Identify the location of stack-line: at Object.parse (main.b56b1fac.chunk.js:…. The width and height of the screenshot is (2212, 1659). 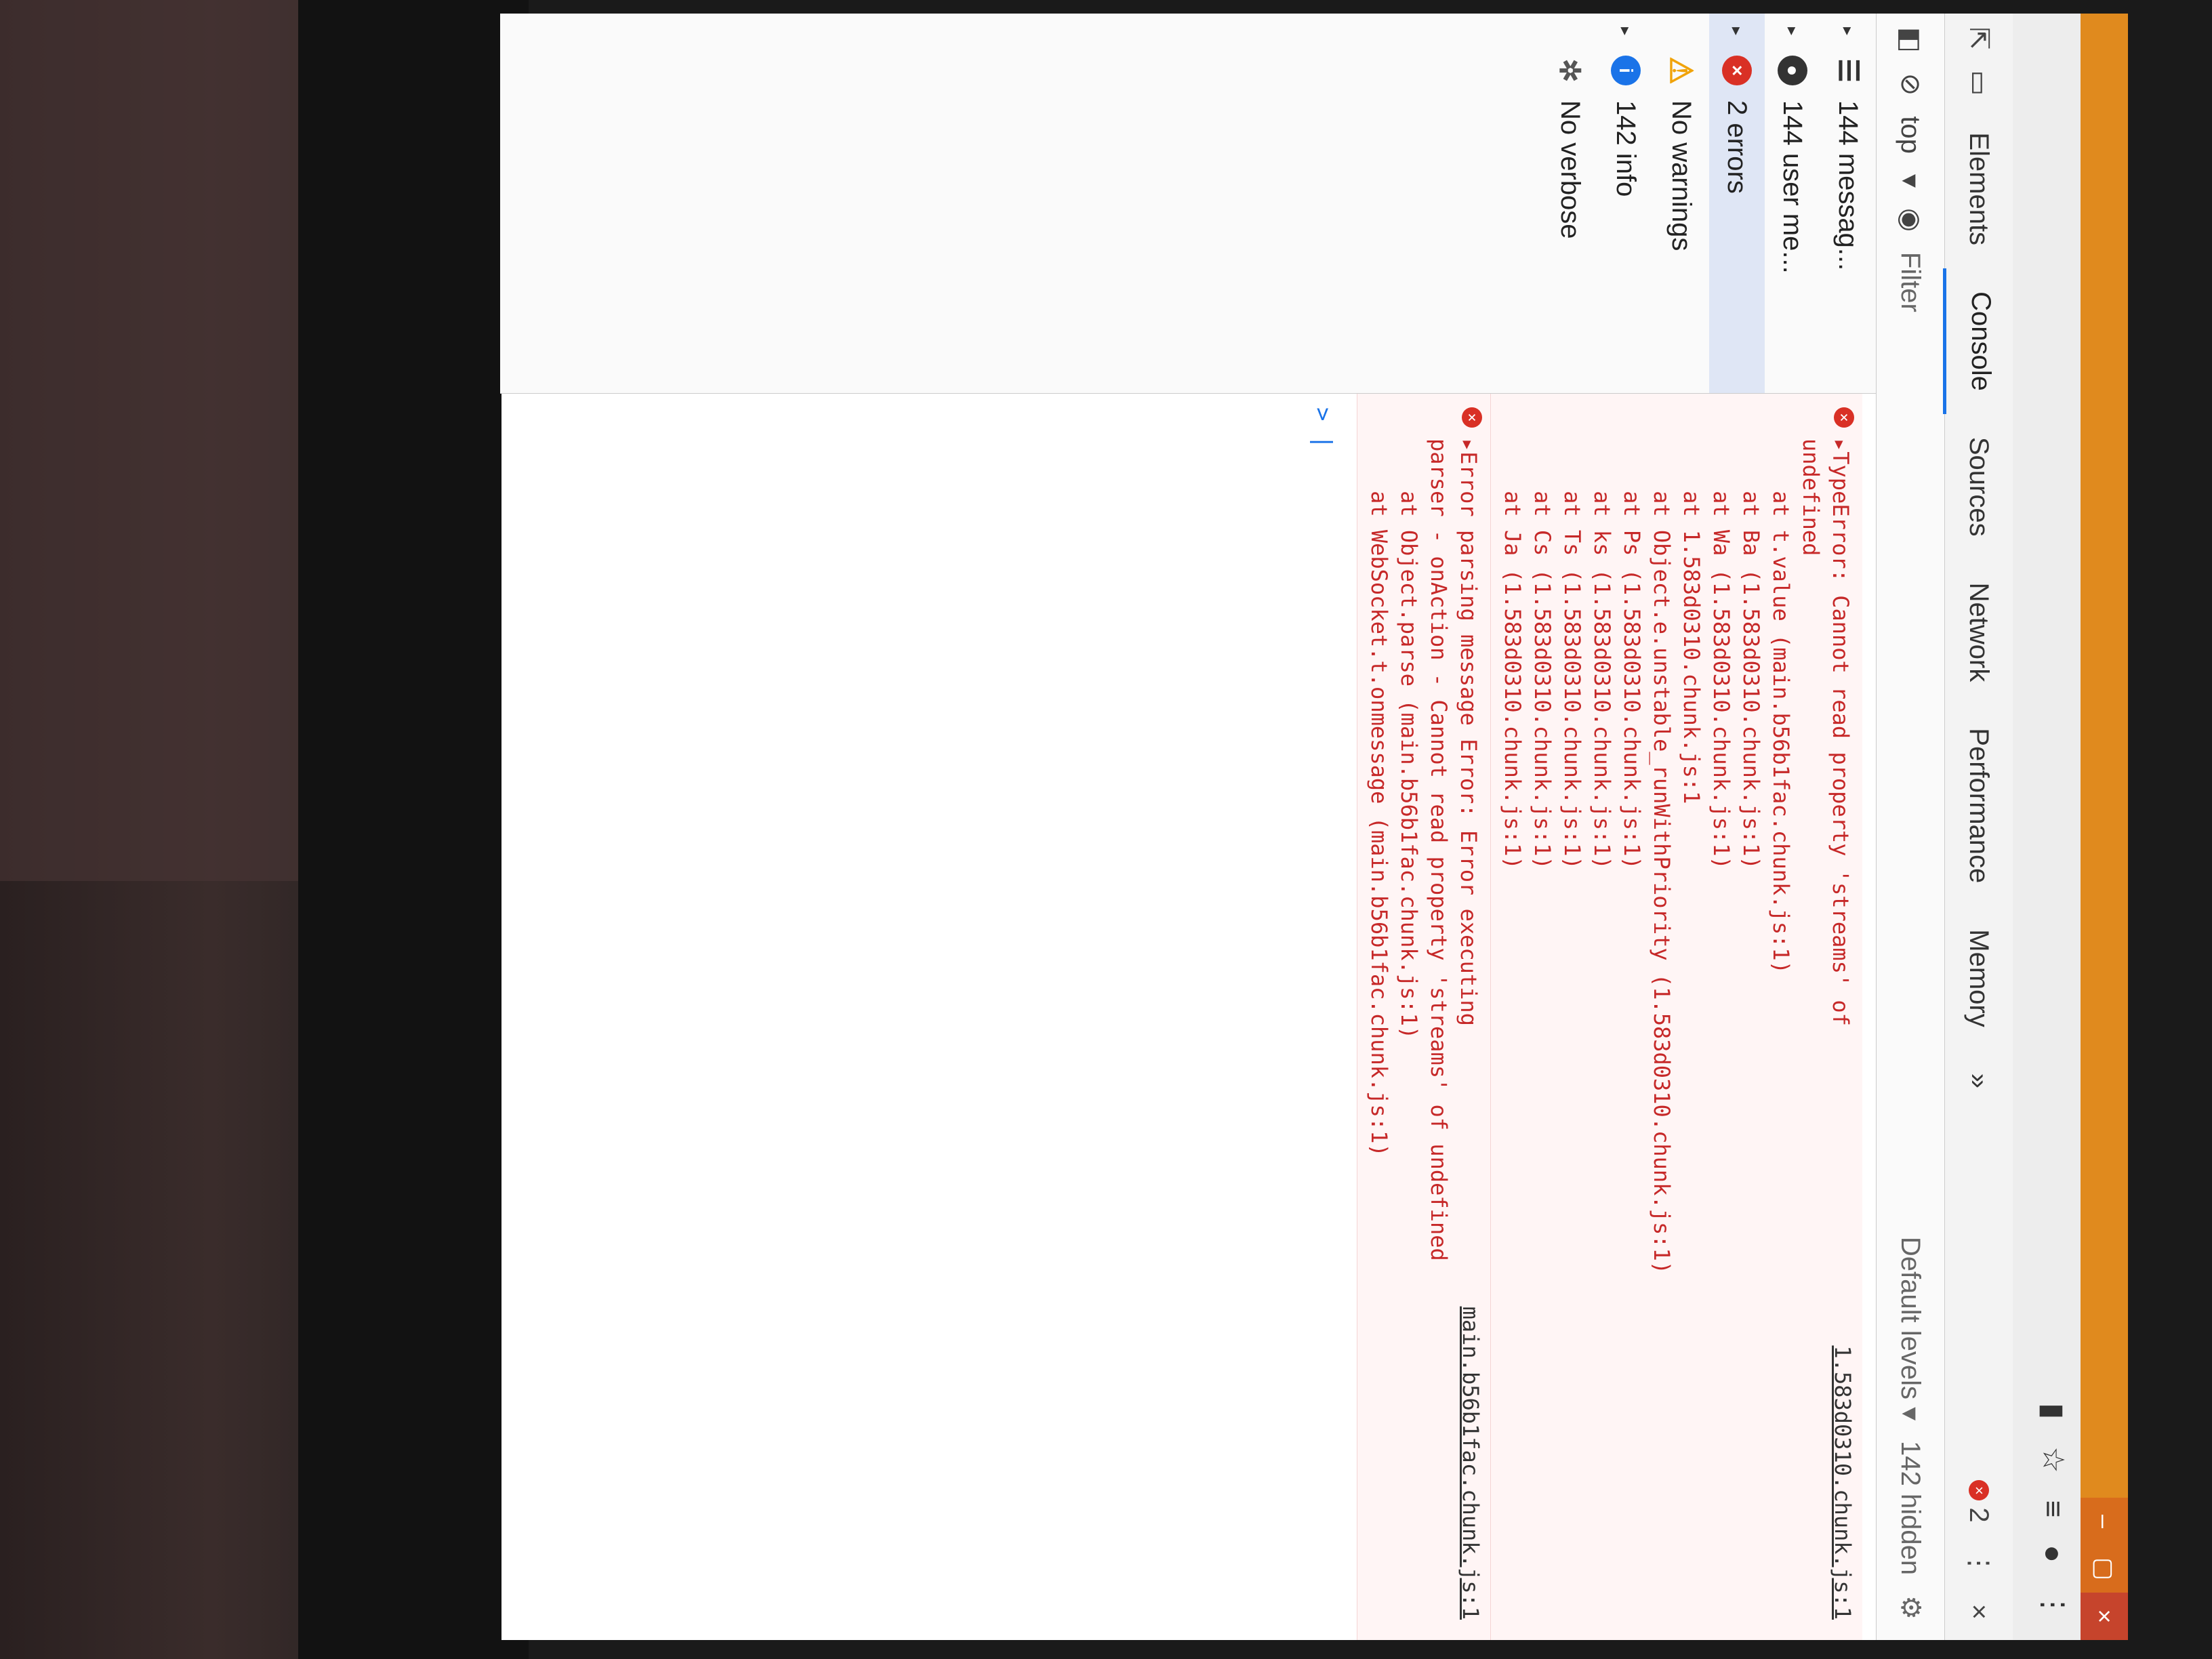
(1409, 1029).